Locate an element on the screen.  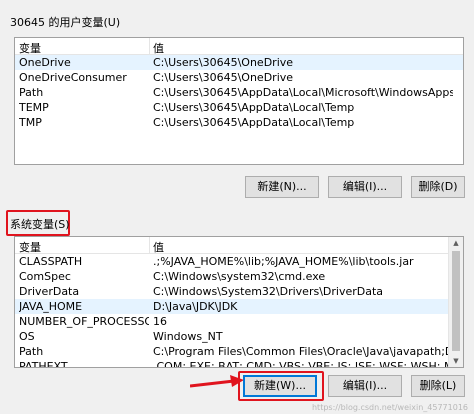
row-variable: CLASSPATH is located at coordinates (51, 261).